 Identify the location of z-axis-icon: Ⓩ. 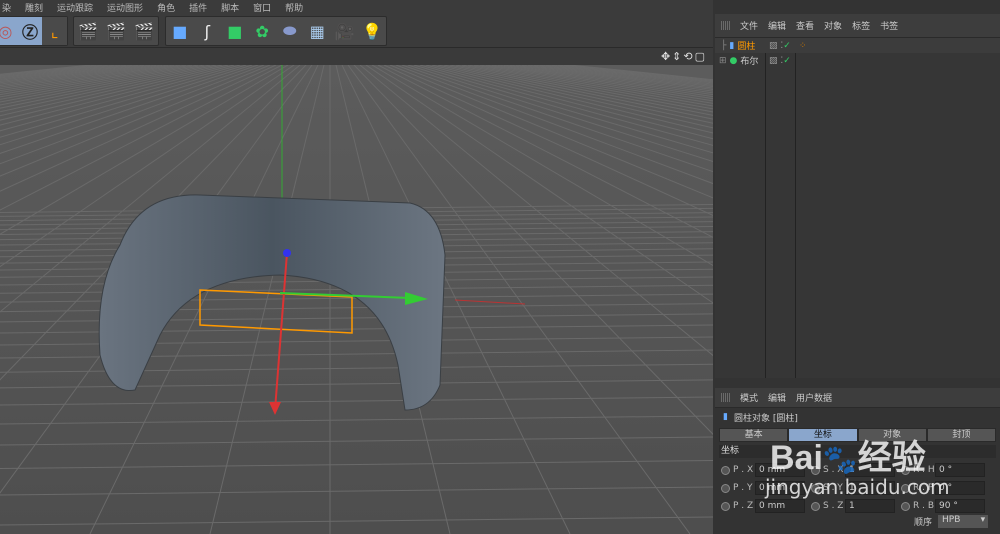
(30, 31).